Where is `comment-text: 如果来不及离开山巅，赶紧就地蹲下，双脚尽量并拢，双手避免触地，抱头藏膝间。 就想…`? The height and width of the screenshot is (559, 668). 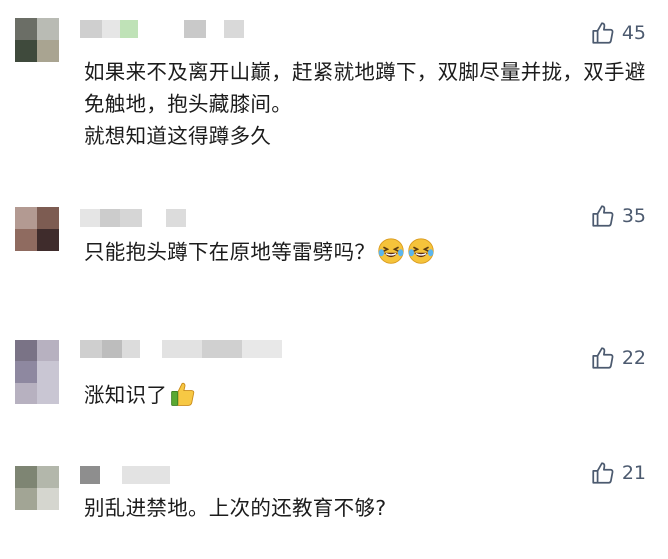 comment-text: 如果来不及离开山巅，赶紧就地蹲下，双脚尽量并拢，双手避免触地，抱头藏膝间。 就想… is located at coordinates (367, 104).